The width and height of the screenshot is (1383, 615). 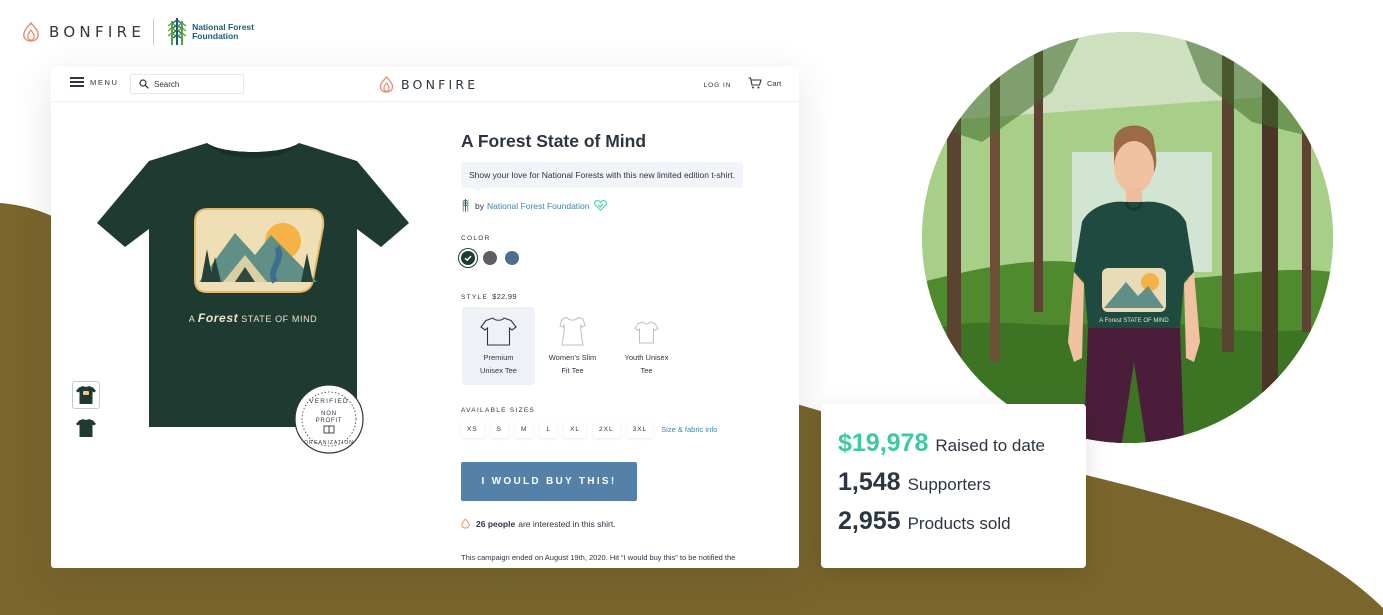 I want to click on top-nav: MENU Search BONFIRE LOG IN Cart, so click(x=425, y=84).